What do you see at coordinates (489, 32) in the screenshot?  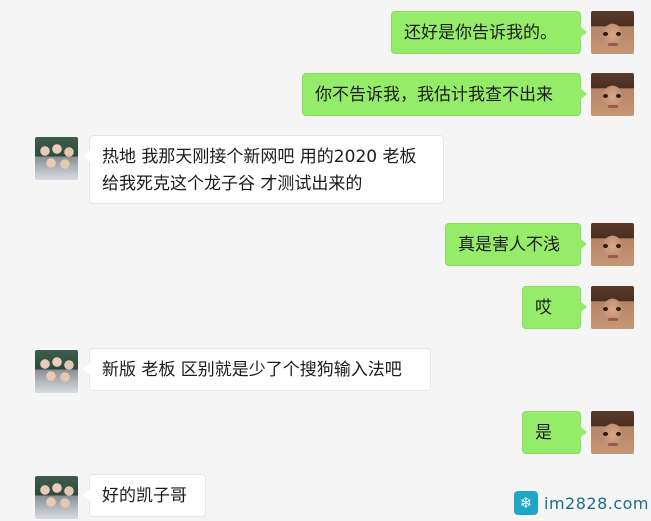 I see `message-bubble: 还好是你告诉我的。` at bounding box center [489, 32].